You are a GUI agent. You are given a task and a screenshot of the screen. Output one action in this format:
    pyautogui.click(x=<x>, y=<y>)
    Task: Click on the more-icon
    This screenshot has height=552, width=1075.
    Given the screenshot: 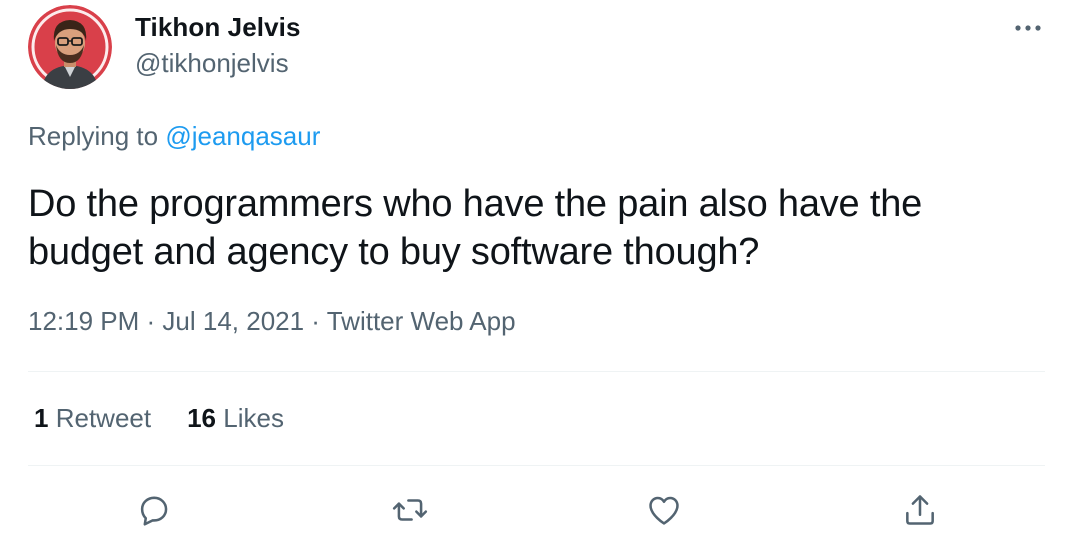 What is the action you would take?
    pyautogui.click(x=1028, y=28)
    